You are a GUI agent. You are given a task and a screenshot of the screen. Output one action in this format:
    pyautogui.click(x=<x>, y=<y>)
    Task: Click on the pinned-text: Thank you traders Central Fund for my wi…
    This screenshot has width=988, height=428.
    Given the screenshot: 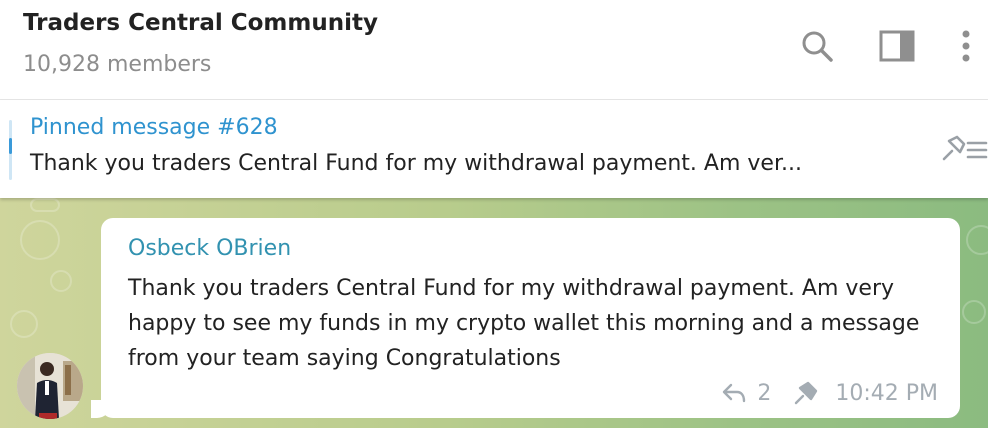 What is the action you would take?
    pyautogui.click(x=416, y=163)
    